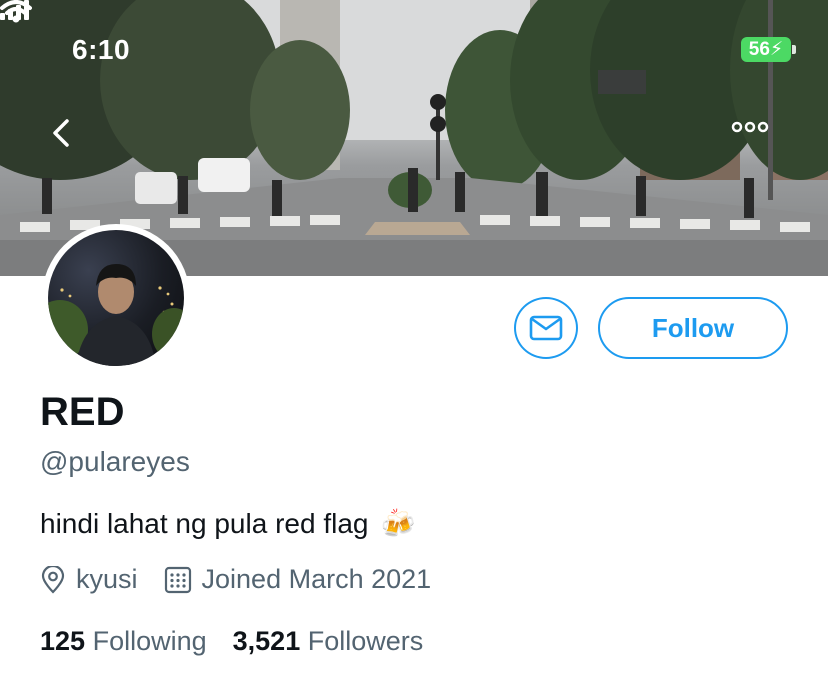 Image resolution: width=828 pixels, height=673 pixels. Describe the element at coordinates (177, 579) in the screenshot. I see `calendar-icon` at that location.